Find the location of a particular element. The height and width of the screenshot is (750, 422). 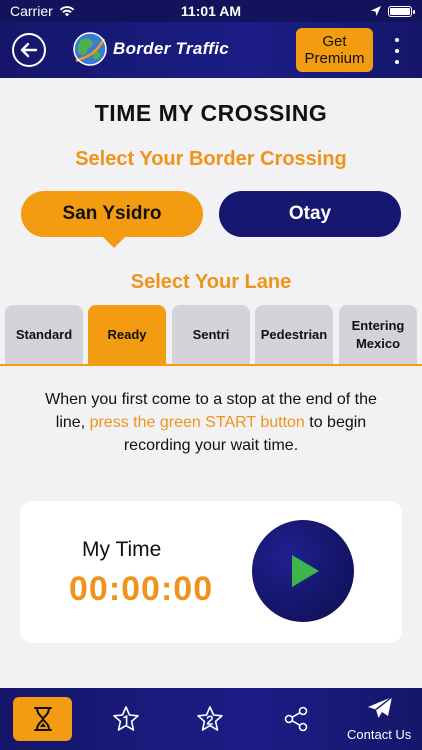

app-header: Border Traffic Get Premium is located at coordinates (211, 50).